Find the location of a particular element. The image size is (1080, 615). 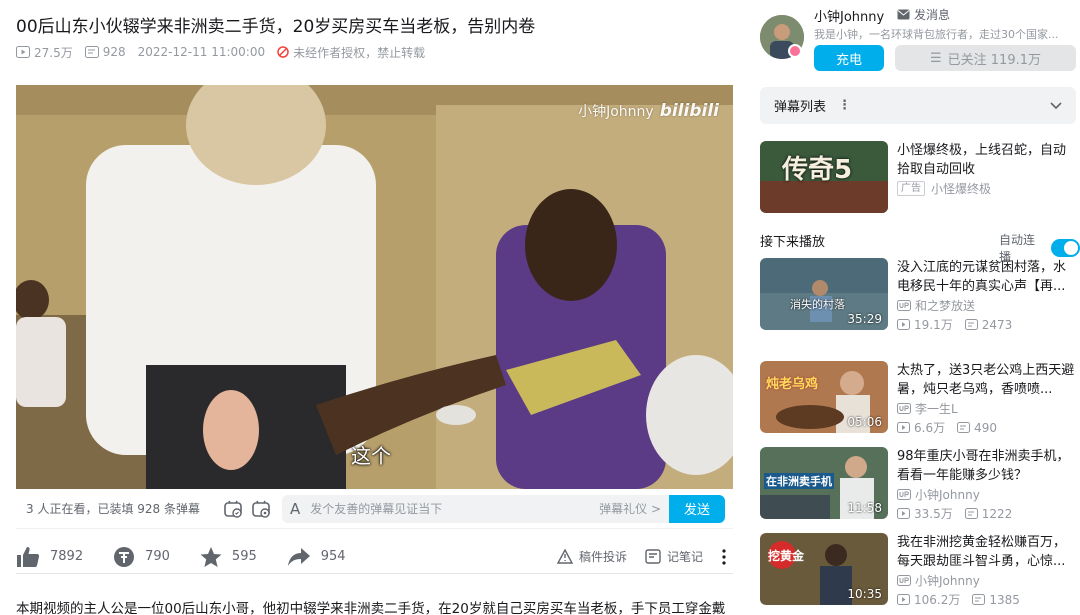

video-duration: 05:06 is located at coordinates (864, 422).